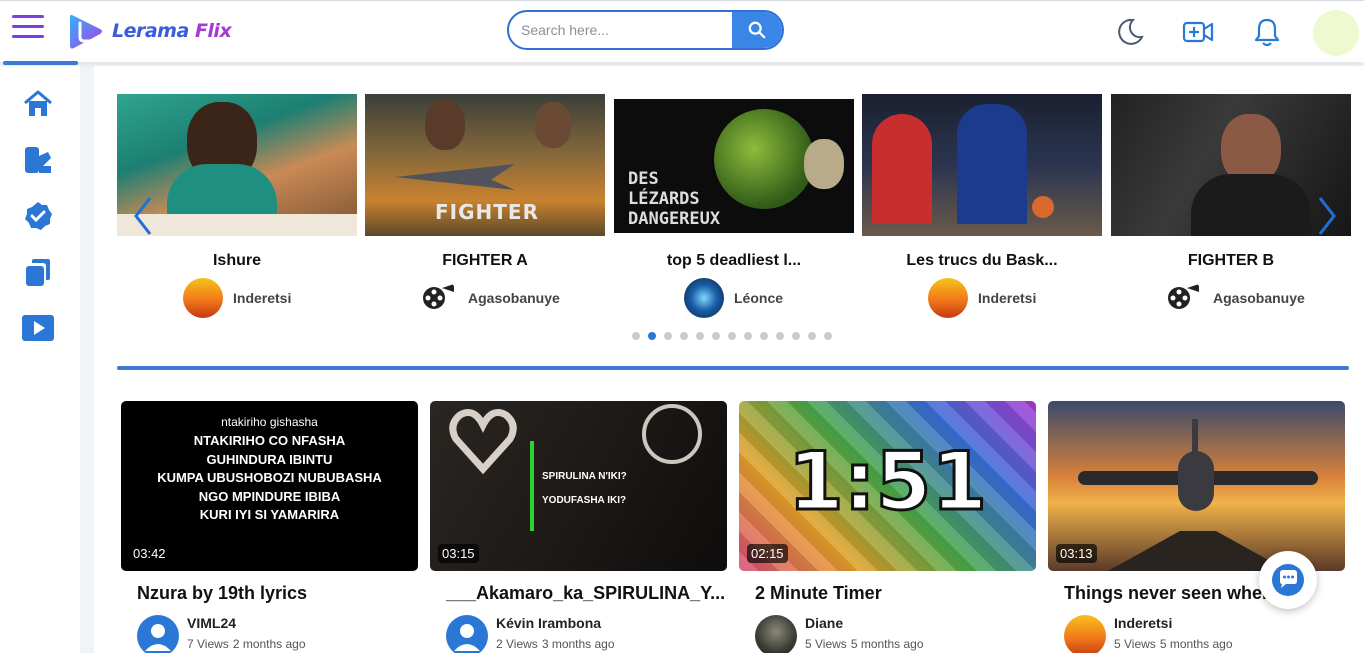 This screenshot has width=1364, height=653. What do you see at coordinates (1076, 553) in the screenshot?
I see `duration-badge: 03:13` at bounding box center [1076, 553].